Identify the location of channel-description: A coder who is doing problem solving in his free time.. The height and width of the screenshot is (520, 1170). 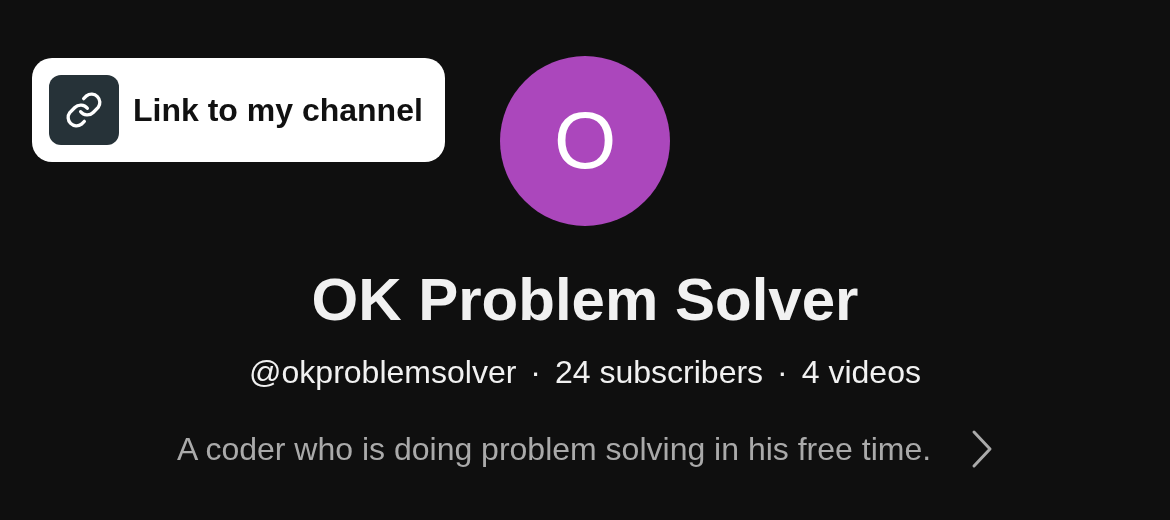
(554, 449).